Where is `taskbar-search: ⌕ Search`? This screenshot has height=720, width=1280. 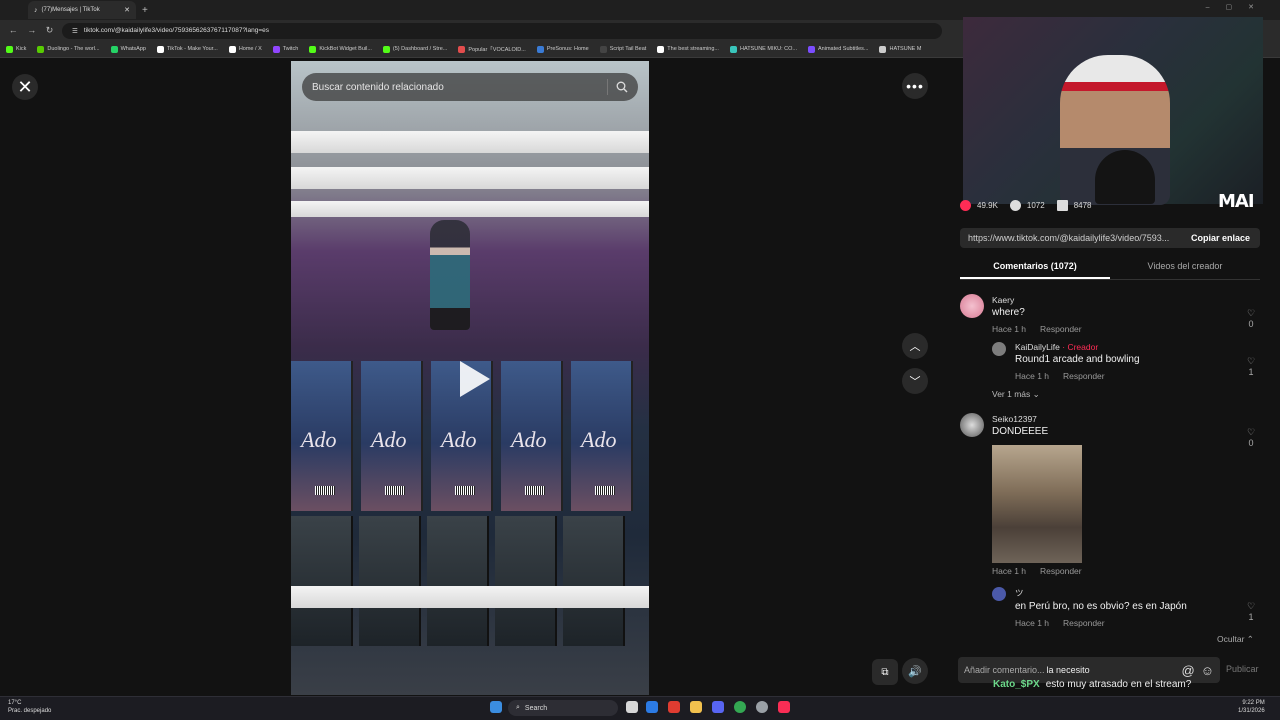
taskbar-search: ⌕ Search is located at coordinates (563, 708).